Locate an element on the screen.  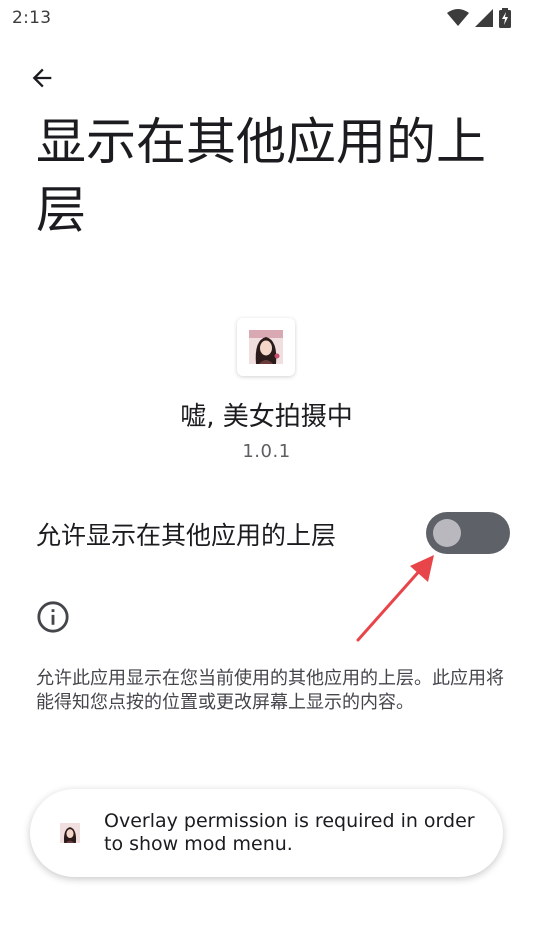
back-button is located at coordinates (42, 78).